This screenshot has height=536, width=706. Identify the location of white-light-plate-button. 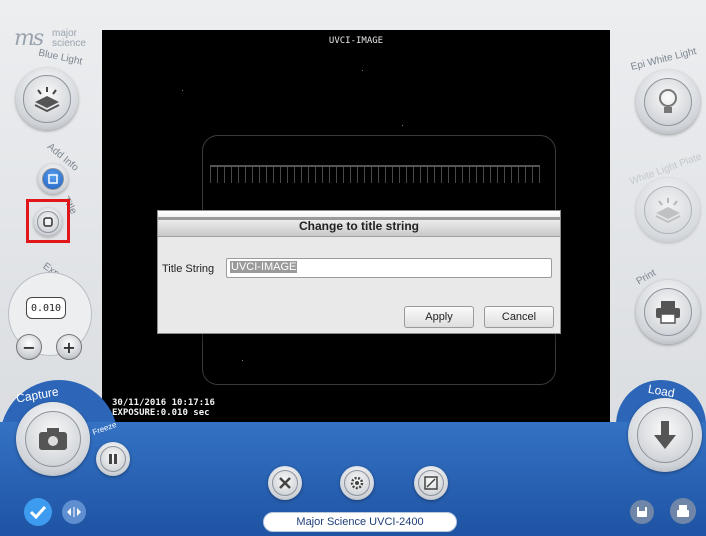
(668, 210).